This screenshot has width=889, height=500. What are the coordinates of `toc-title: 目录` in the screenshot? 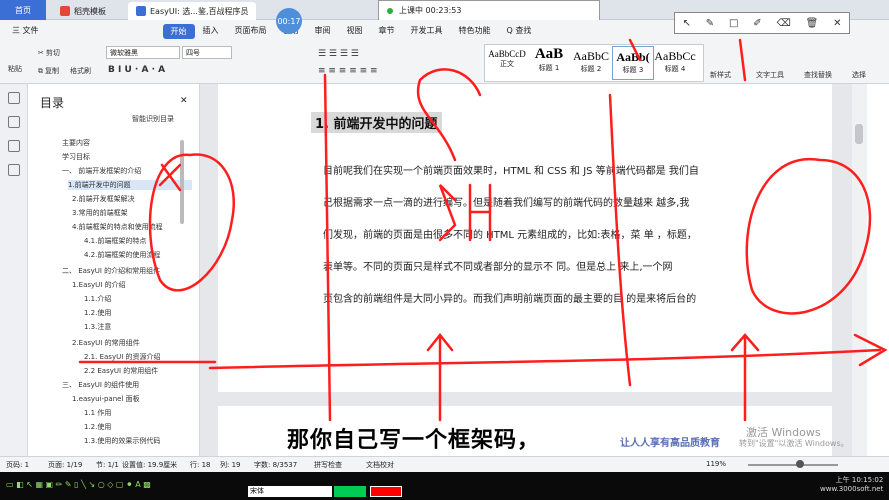 It's located at (52, 103).